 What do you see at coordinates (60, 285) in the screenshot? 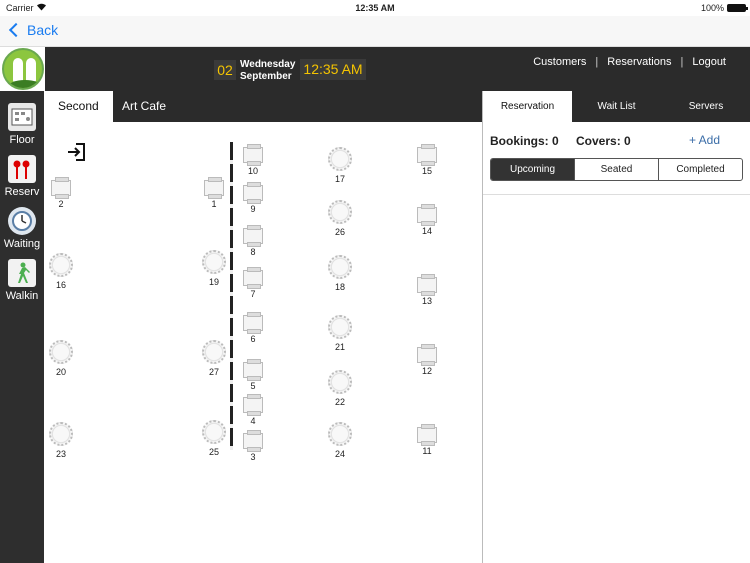
I see `table-number: 16` at bounding box center [60, 285].